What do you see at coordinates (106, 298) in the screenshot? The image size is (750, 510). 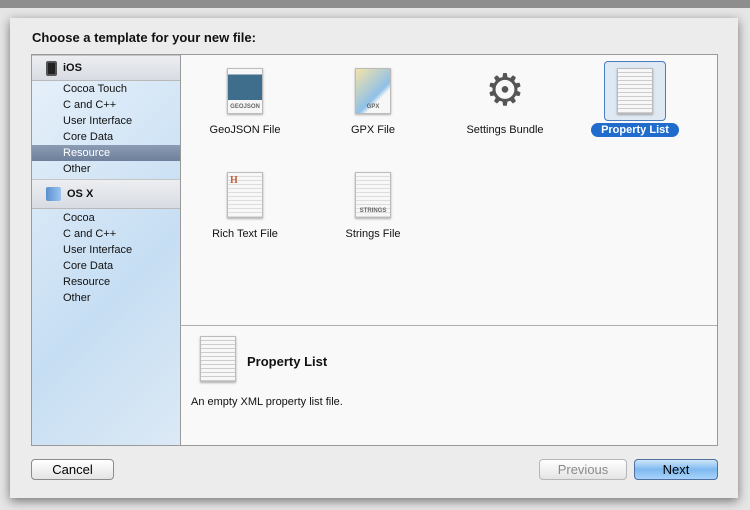 I see `sidebar-item-osx-other: Other` at bounding box center [106, 298].